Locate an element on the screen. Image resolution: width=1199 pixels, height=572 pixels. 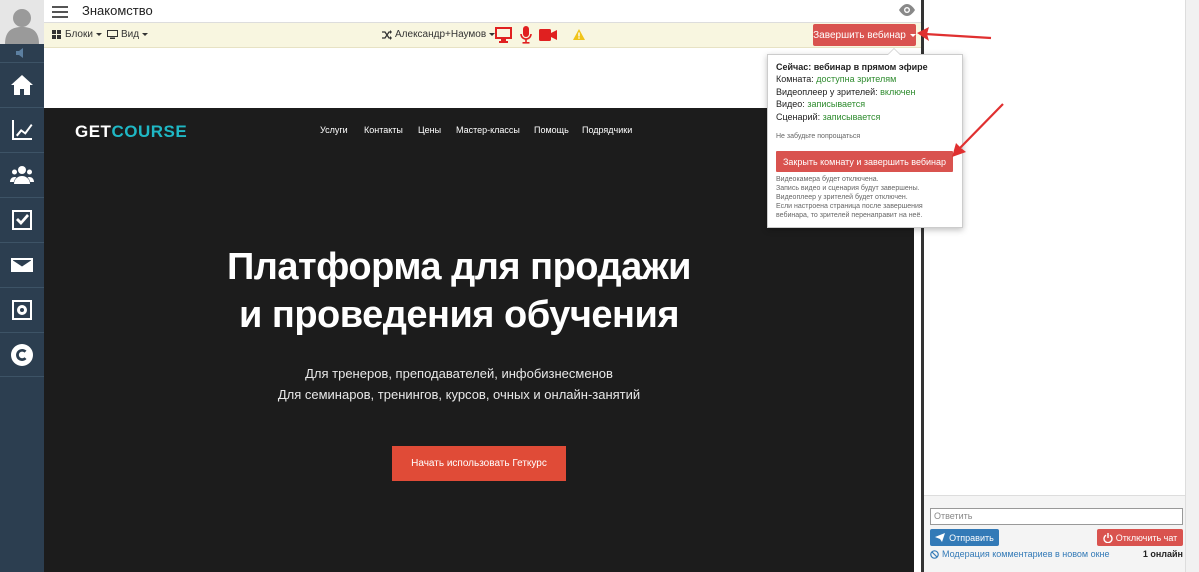
note-line: Видеокамера будет отключена. is located at coordinates (827, 179).